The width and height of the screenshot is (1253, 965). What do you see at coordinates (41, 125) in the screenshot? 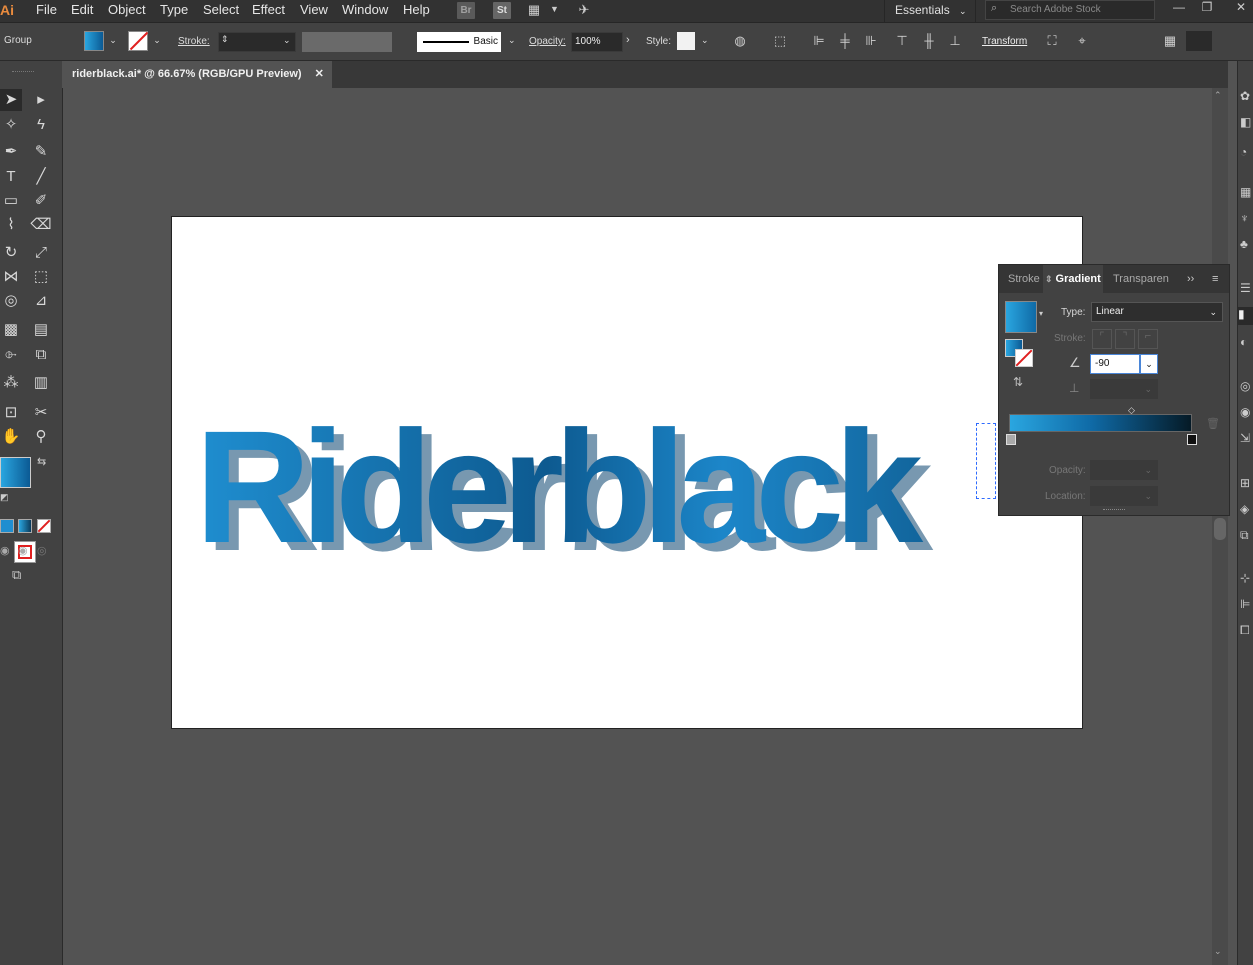
I see `lasso-tool-icon: ϟ` at bounding box center [41, 125].